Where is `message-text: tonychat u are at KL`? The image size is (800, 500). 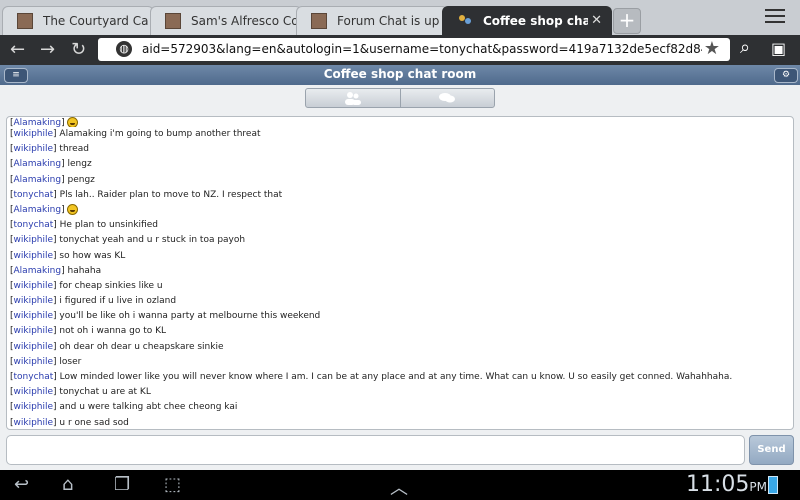 message-text: tonychat u are at KL is located at coordinates (105, 392).